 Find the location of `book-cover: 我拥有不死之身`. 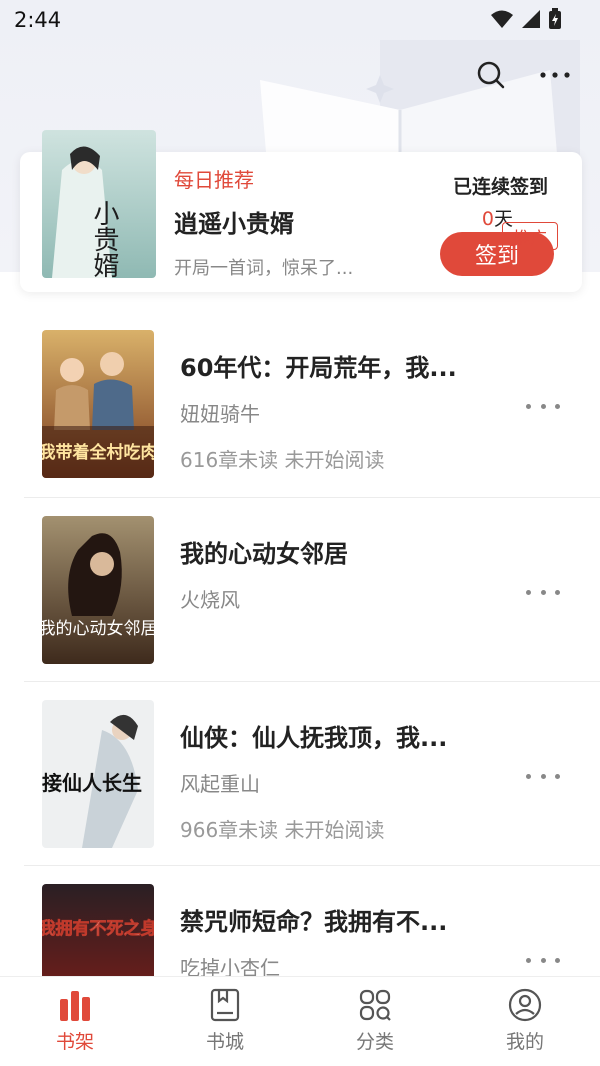

book-cover: 我拥有不死之身 is located at coordinates (98, 935).